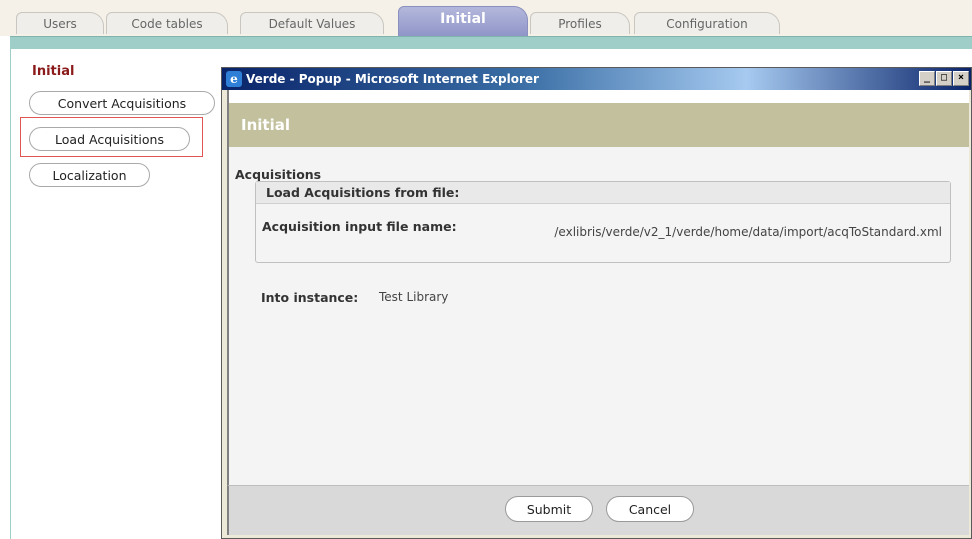 The image size is (972, 539). What do you see at coordinates (491, 43) in the screenshot?
I see `tab-underline-band` at bounding box center [491, 43].